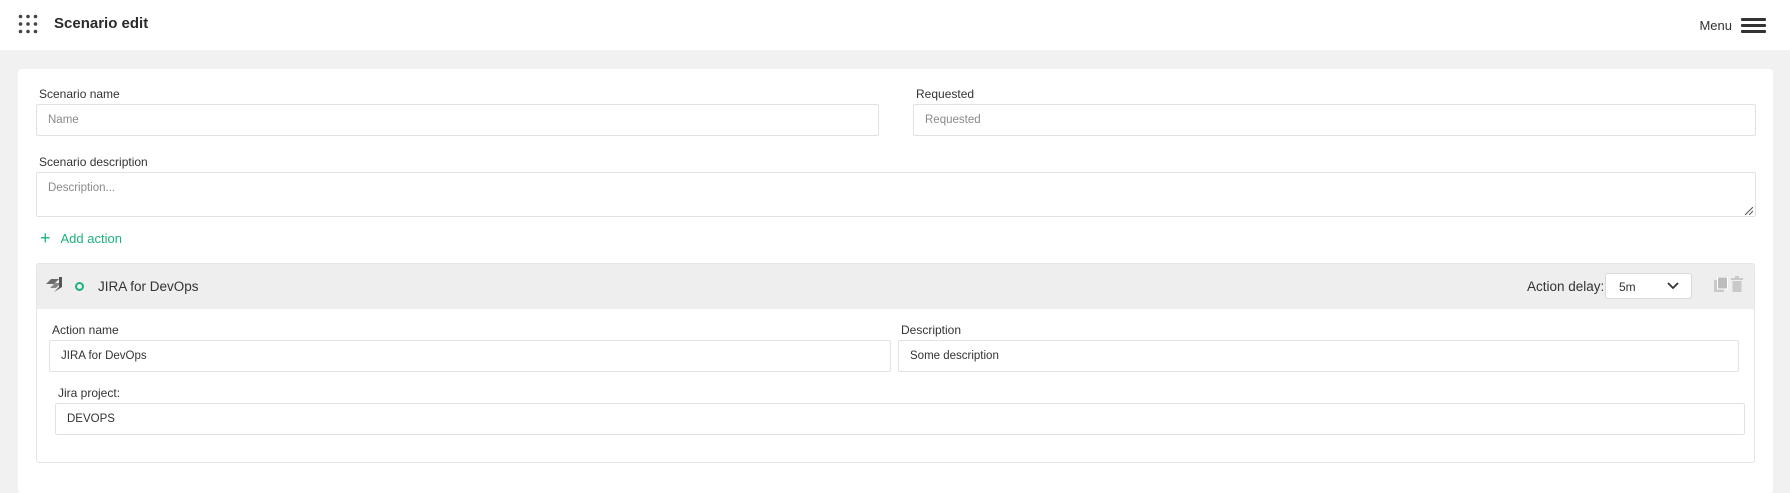 The height and width of the screenshot is (493, 1790). I want to click on action-title: JIRA for DevOps, so click(148, 286).